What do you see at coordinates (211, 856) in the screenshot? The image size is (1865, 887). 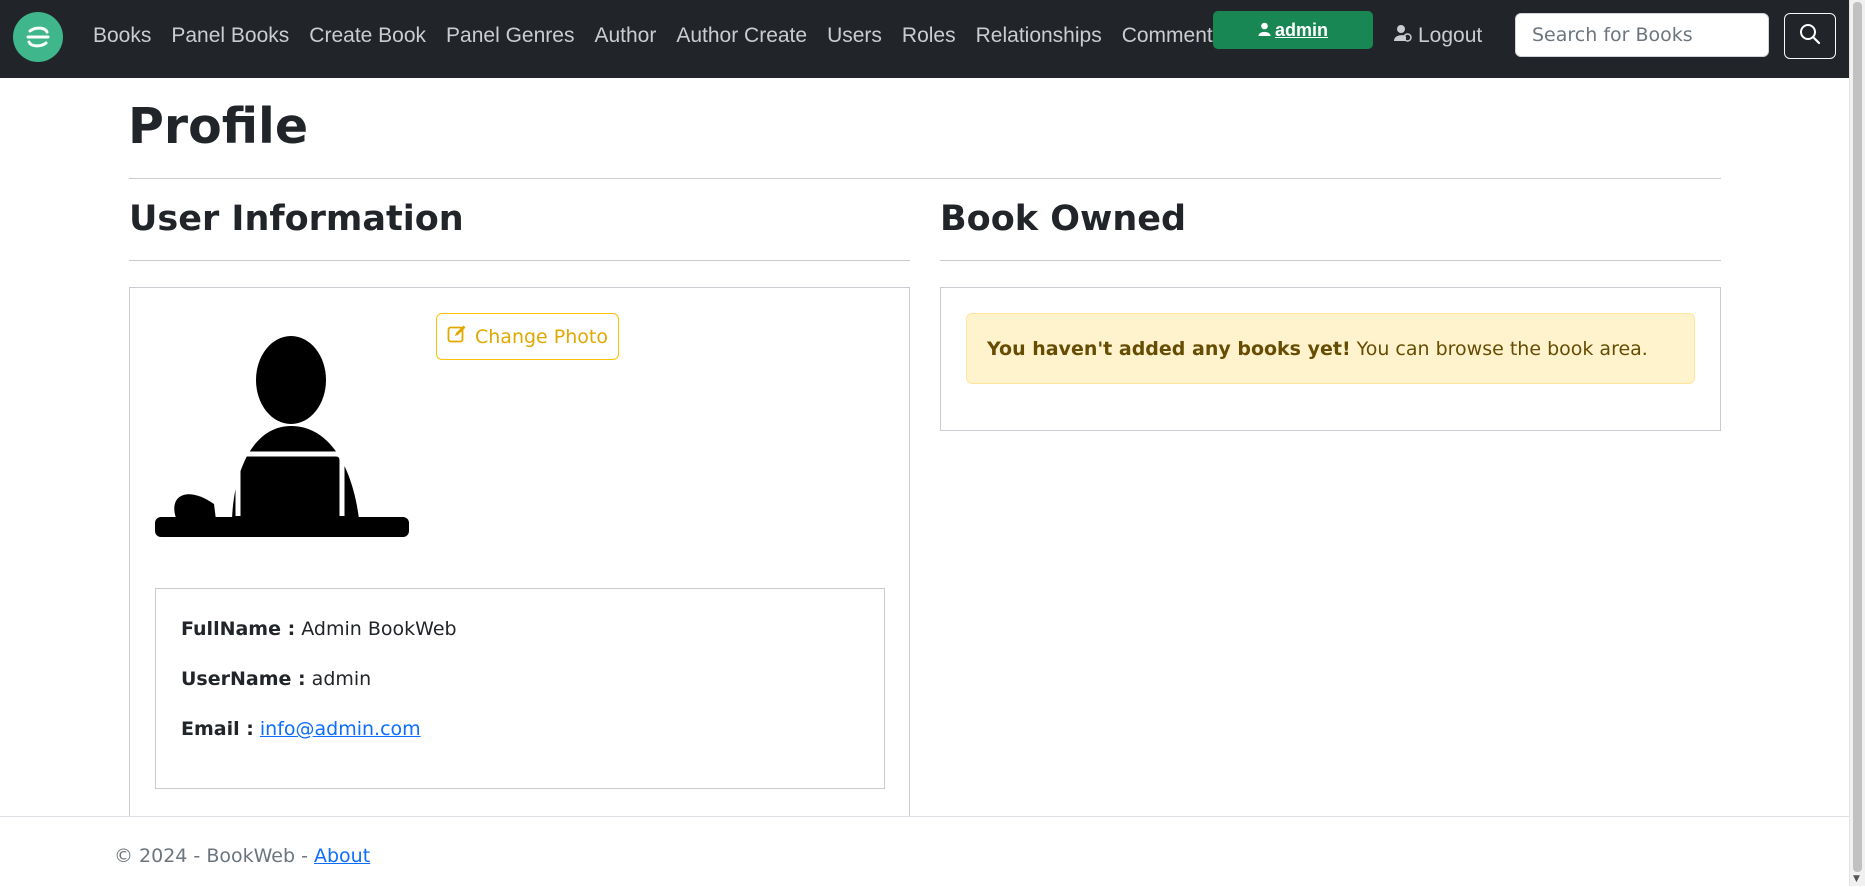 I see `copyright-text: © 2024 - BookWeb -` at bounding box center [211, 856].